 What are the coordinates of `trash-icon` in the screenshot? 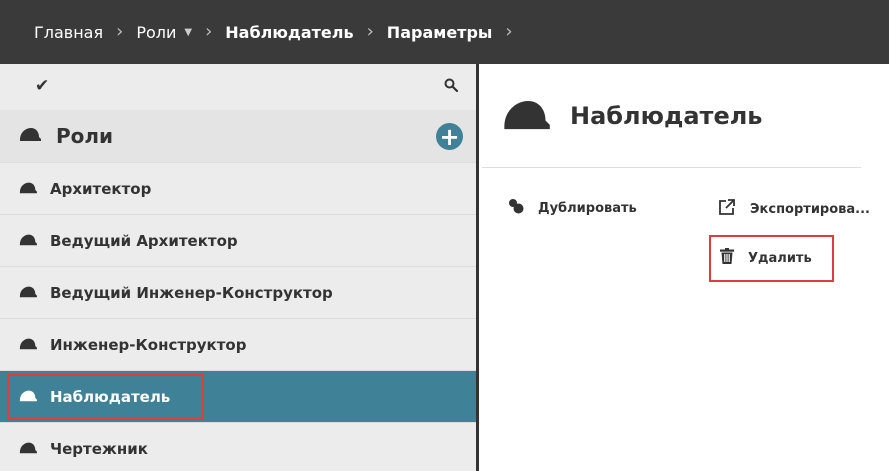 It's located at (727, 258).